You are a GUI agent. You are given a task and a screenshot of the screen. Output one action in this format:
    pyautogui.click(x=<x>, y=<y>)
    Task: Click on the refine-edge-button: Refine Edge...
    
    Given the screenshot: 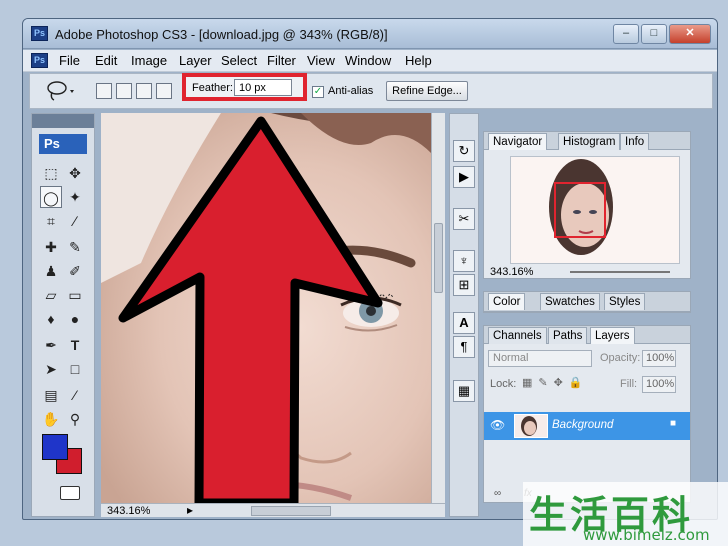 What is the action you would take?
    pyautogui.click(x=427, y=91)
    